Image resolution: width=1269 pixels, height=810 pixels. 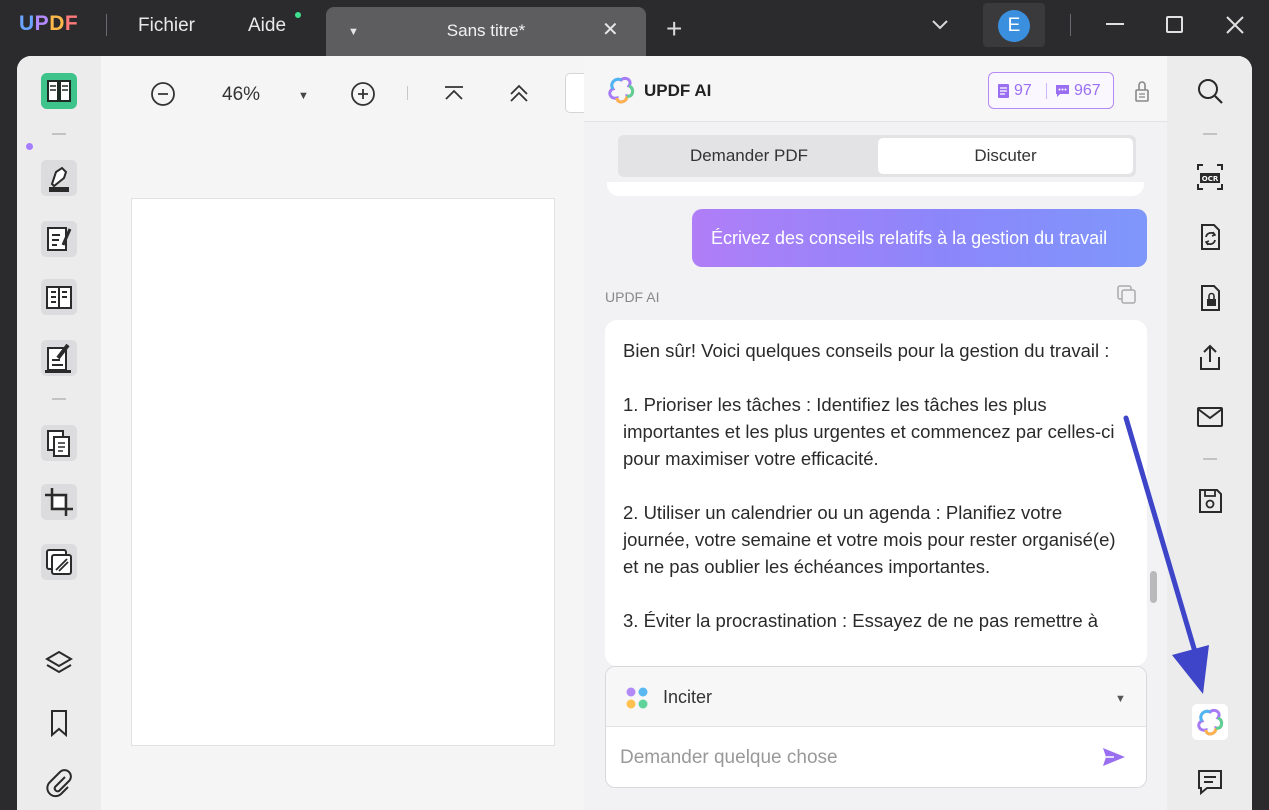 What do you see at coordinates (59, 723) in the screenshot?
I see `bookmark-icon` at bounding box center [59, 723].